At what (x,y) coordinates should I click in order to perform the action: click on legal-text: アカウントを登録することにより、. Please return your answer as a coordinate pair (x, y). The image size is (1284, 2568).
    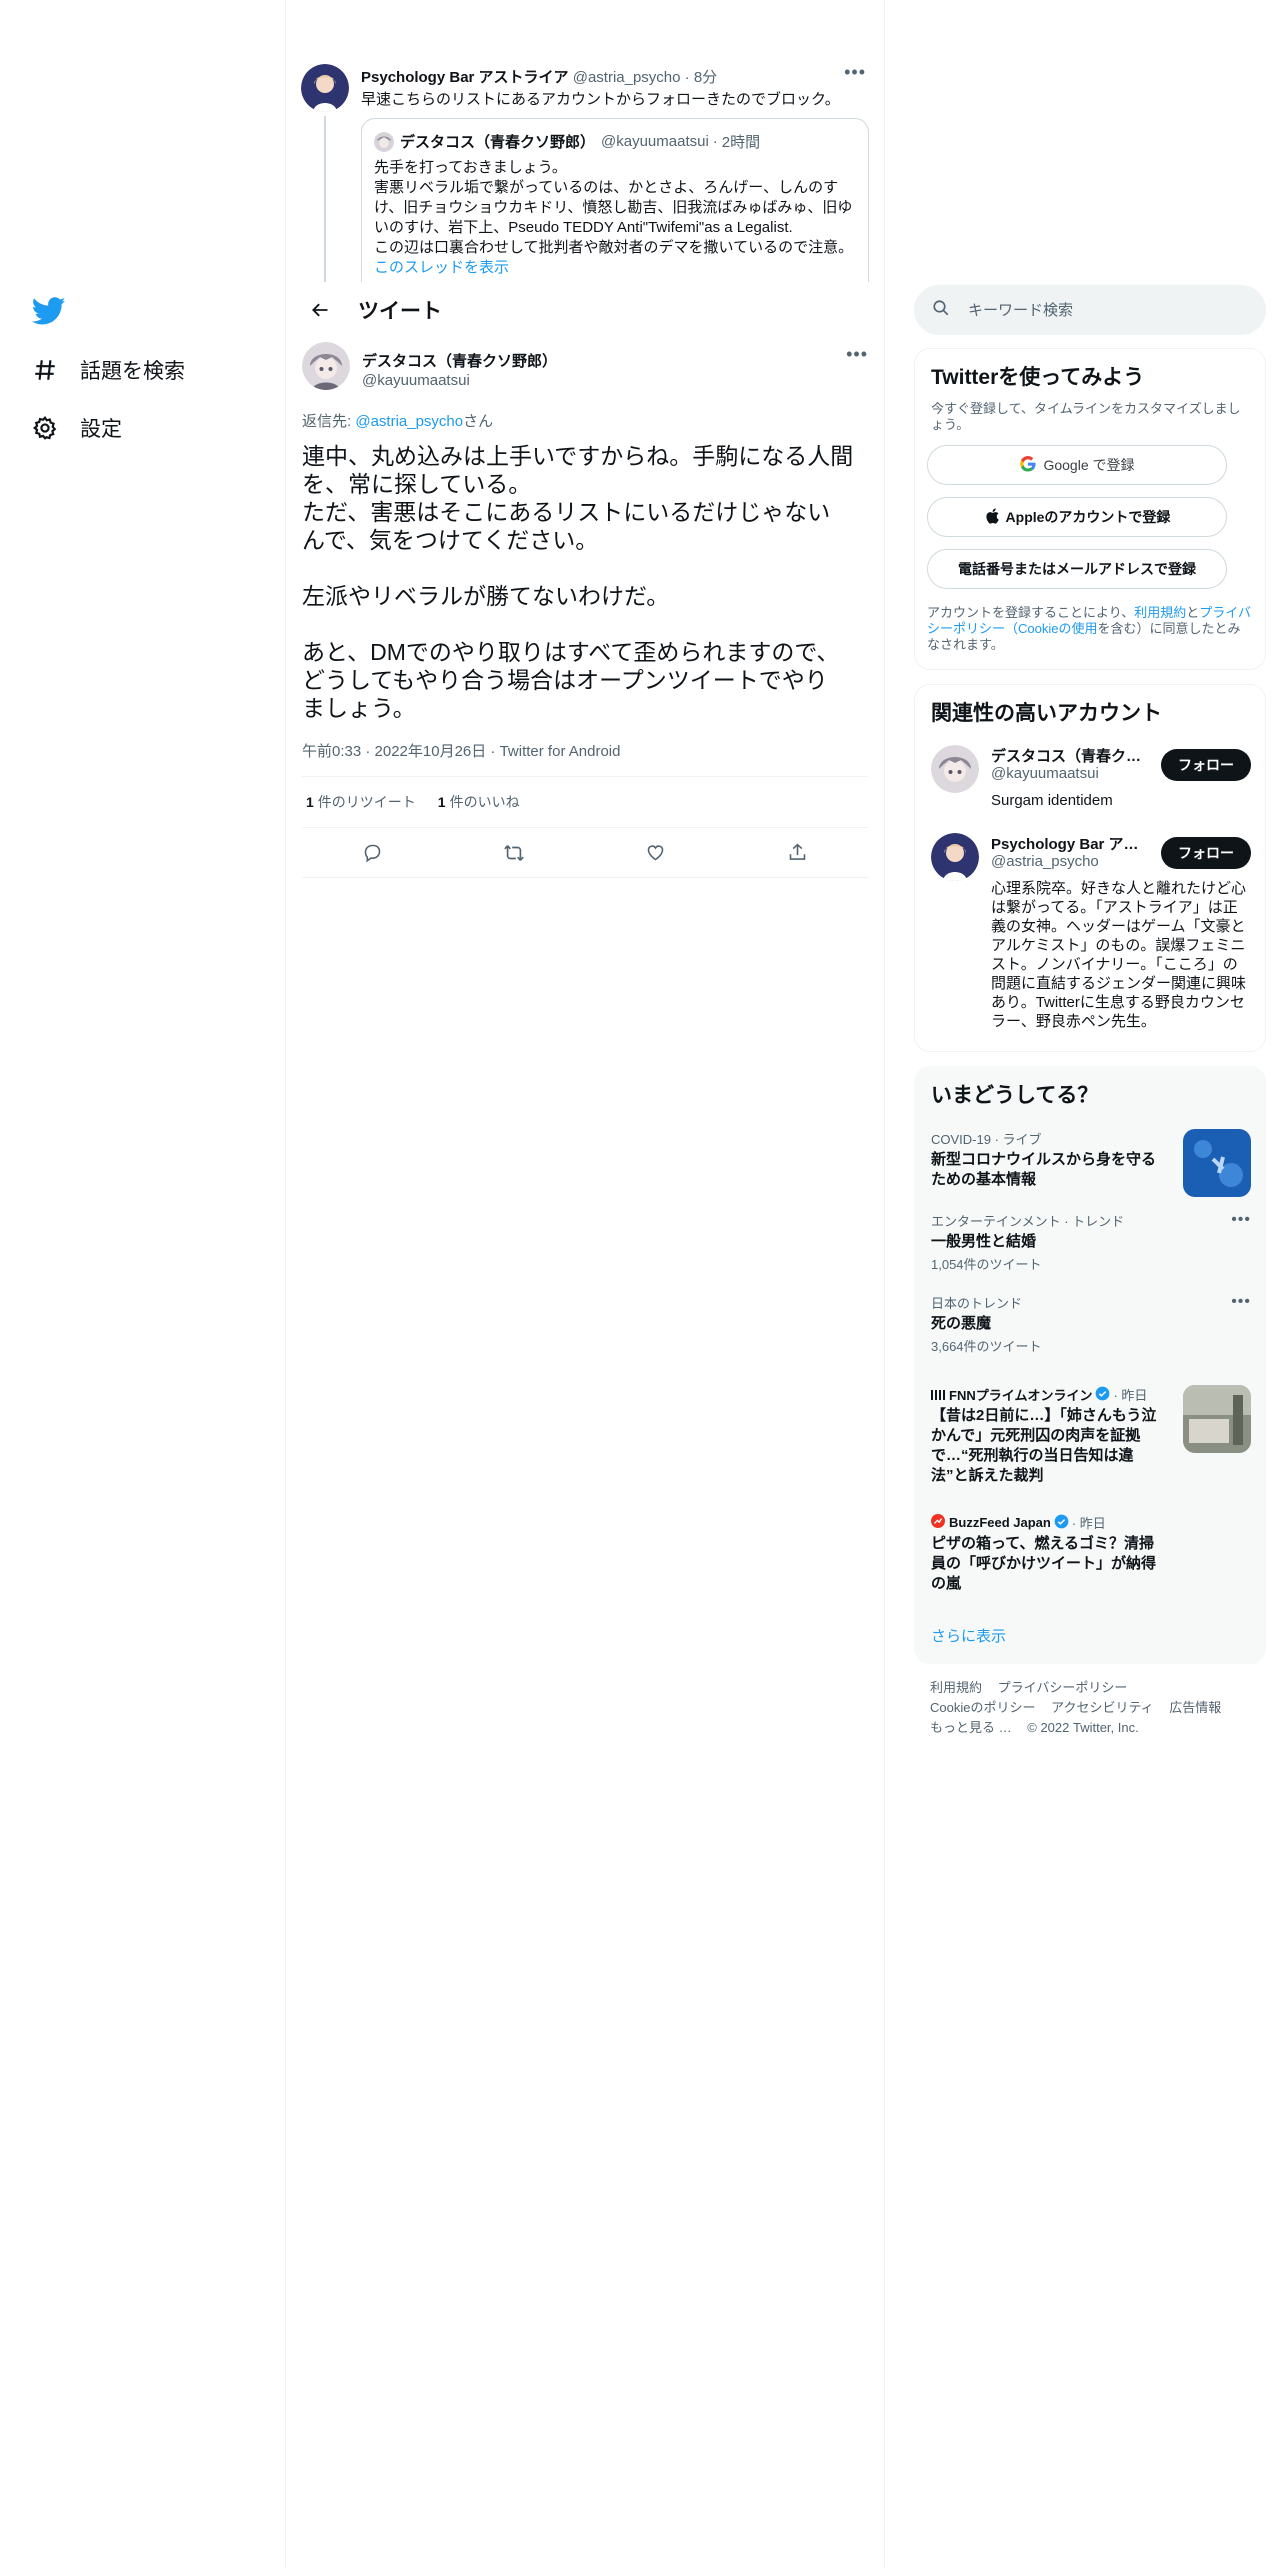
    Looking at the image, I should click on (1031, 612).